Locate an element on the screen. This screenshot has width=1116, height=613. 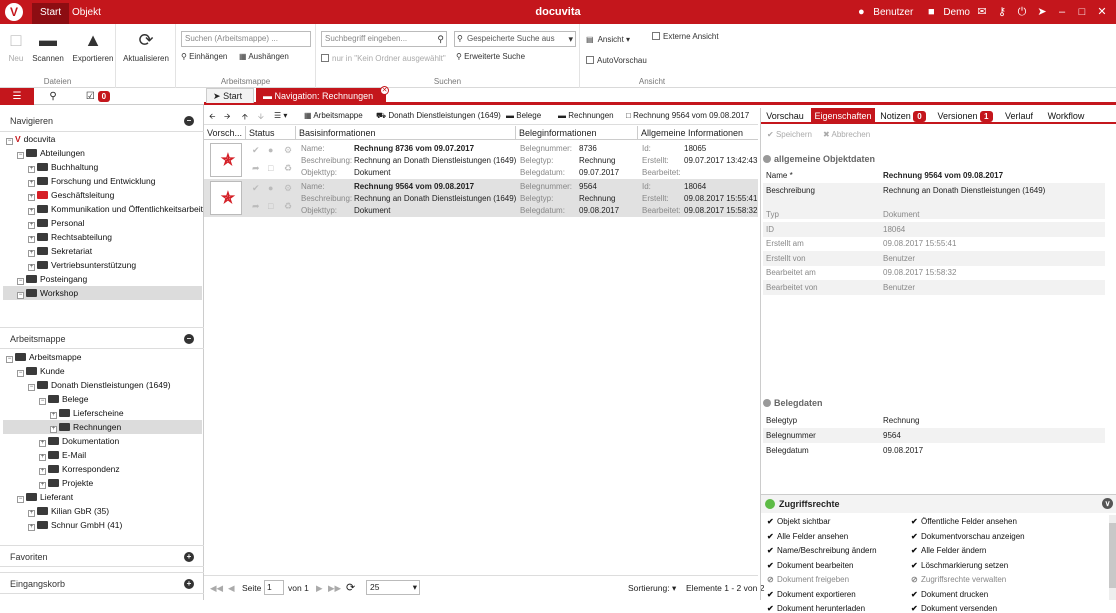
breadcrumb-item: ▦ Arbeitsmappe is located at coordinates (333, 115).